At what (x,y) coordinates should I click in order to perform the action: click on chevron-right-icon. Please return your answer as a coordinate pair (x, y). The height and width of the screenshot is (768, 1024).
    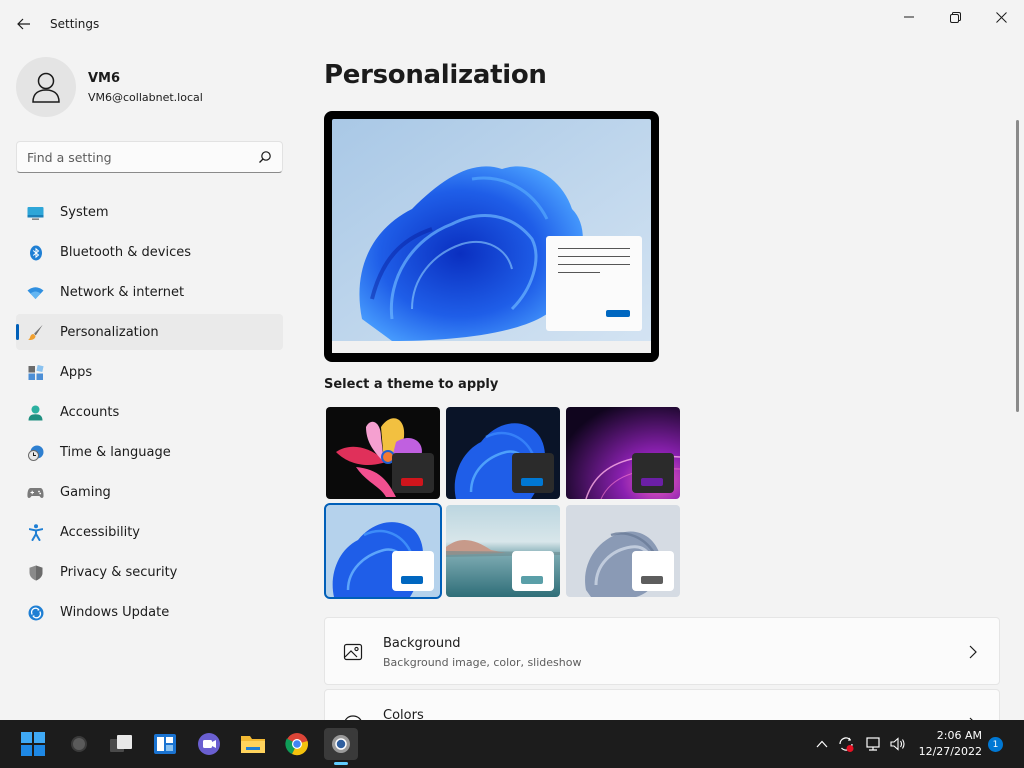
    Looking at the image, I should click on (973, 652).